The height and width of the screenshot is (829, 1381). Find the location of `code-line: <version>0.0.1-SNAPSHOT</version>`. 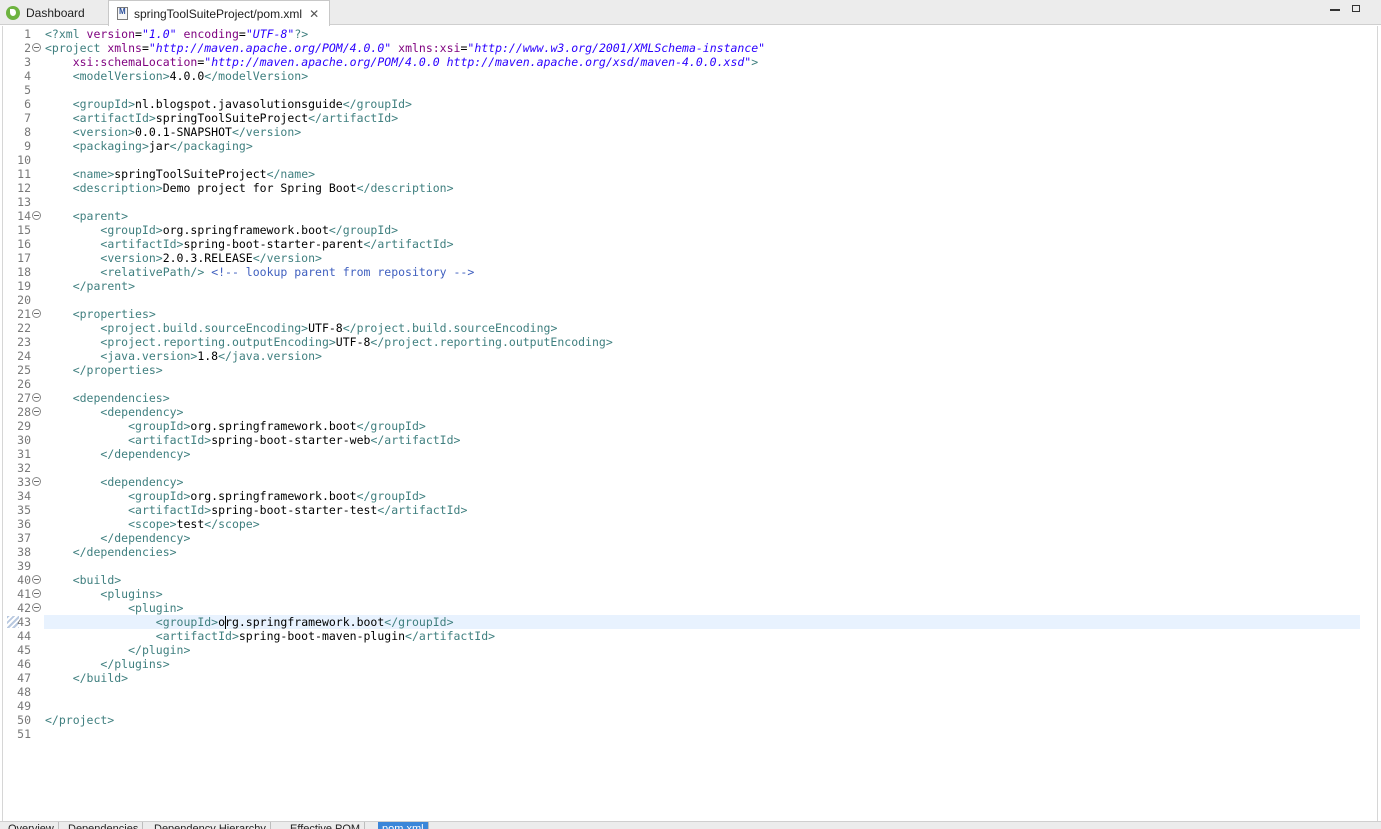

code-line: <version>0.0.1-SNAPSHOT</version> is located at coordinates (713, 132).